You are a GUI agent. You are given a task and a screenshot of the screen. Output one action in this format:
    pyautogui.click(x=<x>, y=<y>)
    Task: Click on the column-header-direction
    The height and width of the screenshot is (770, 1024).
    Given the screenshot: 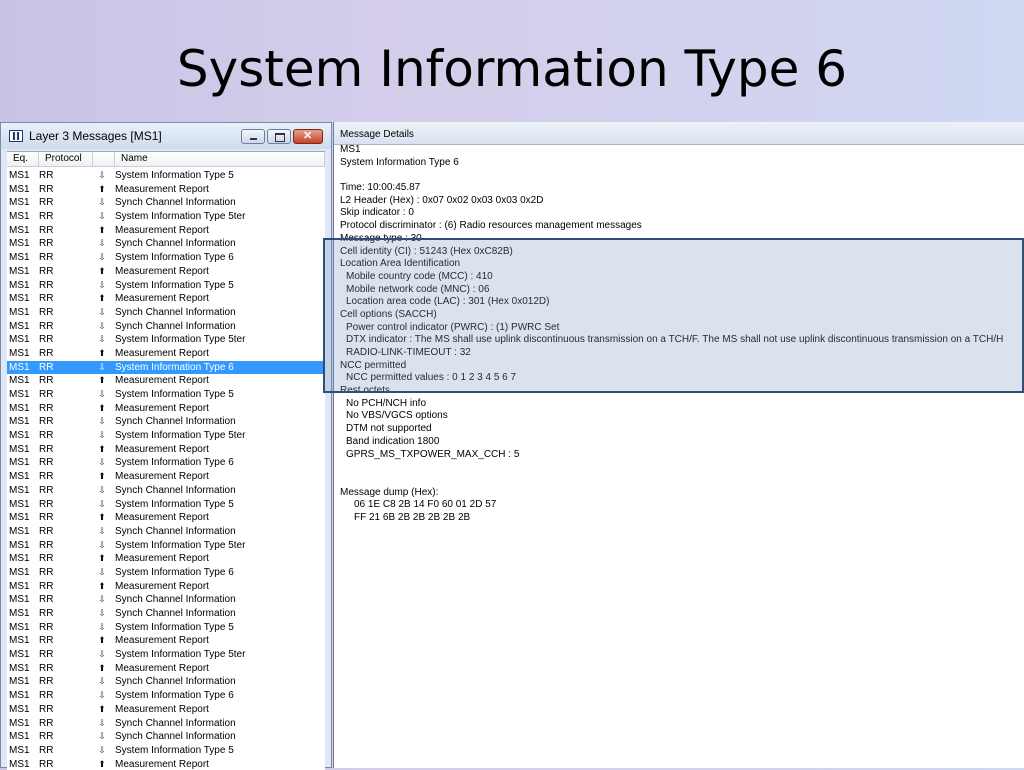 What is the action you would take?
    pyautogui.click(x=104, y=159)
    